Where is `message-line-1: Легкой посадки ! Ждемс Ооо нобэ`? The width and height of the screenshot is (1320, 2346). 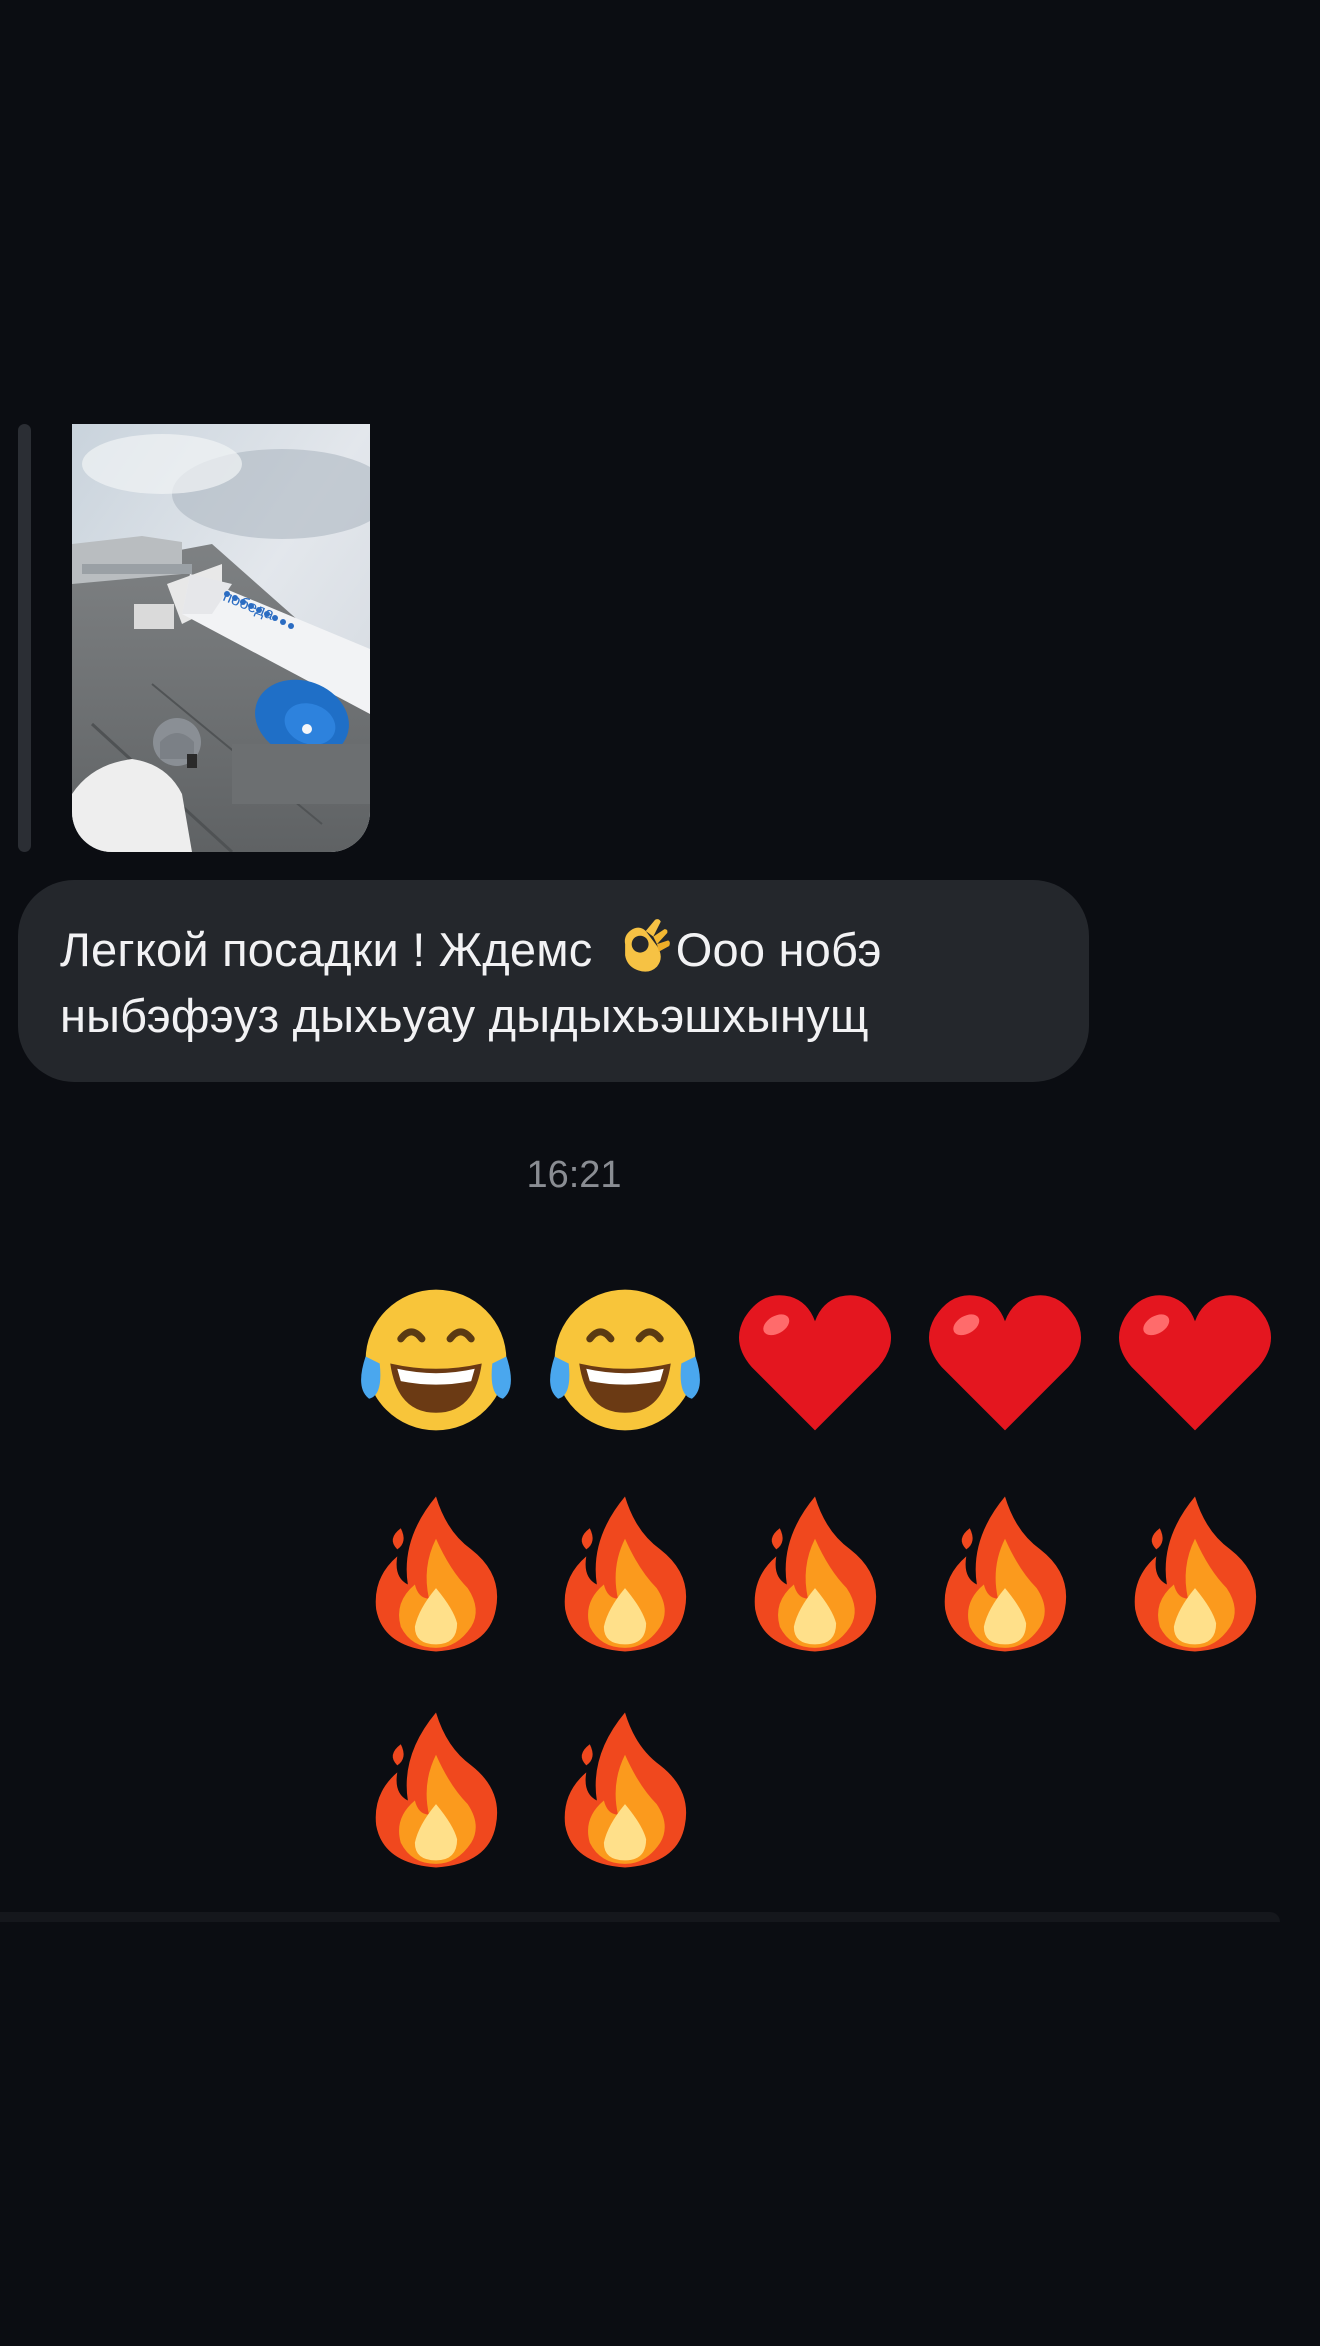 message-line-1: Легкой посадки ! Ждемс Ооо нобэ is located at coordinates (552, 949).